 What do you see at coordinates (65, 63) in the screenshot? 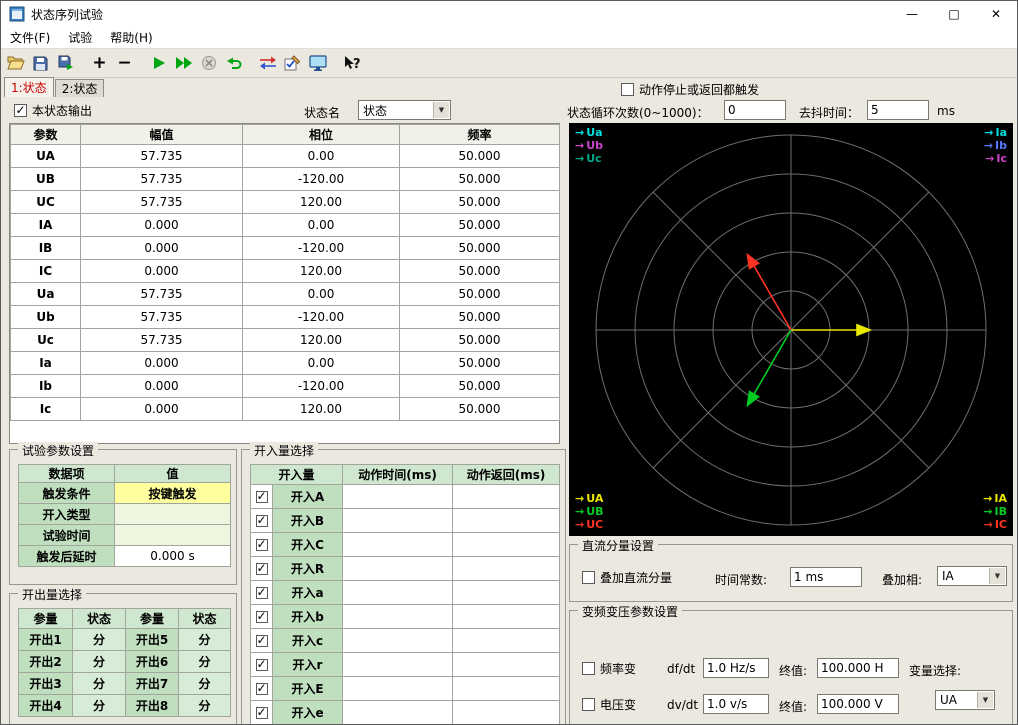
I see `save-as-button` at bounding box center [65, 63].